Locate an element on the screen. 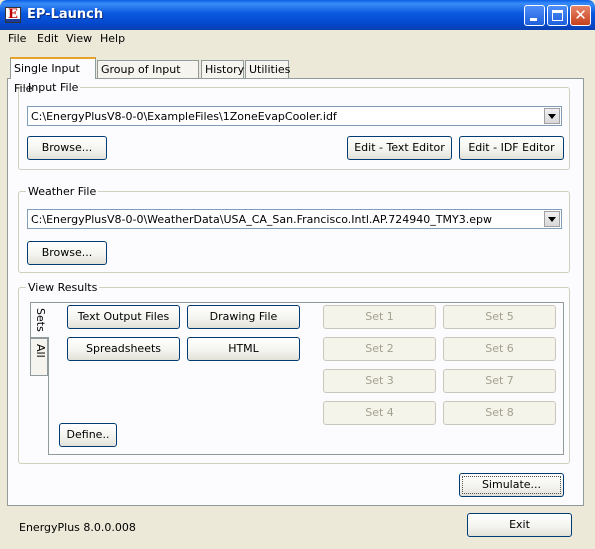  view-results-label: View Results is located at coordinates (63, 287).